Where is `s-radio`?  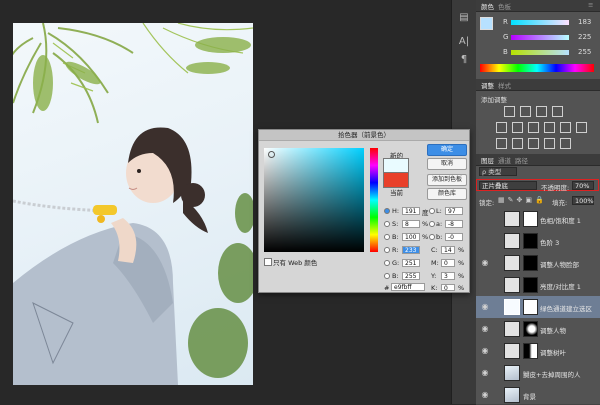 s-radio is located at coordinates (387, 224).